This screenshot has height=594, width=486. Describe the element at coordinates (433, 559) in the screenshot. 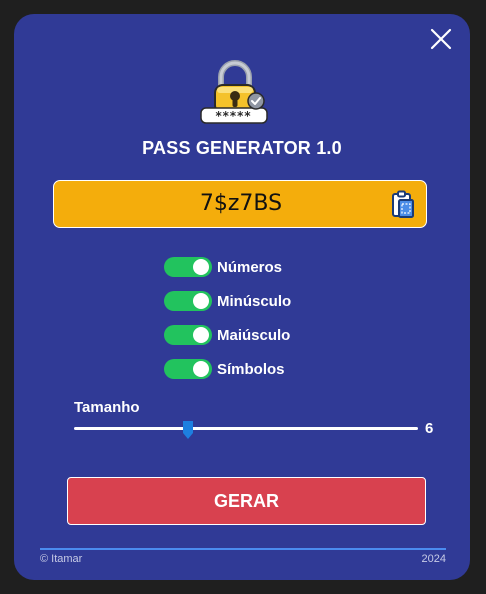

I see `footer-year: 2024` at that location.